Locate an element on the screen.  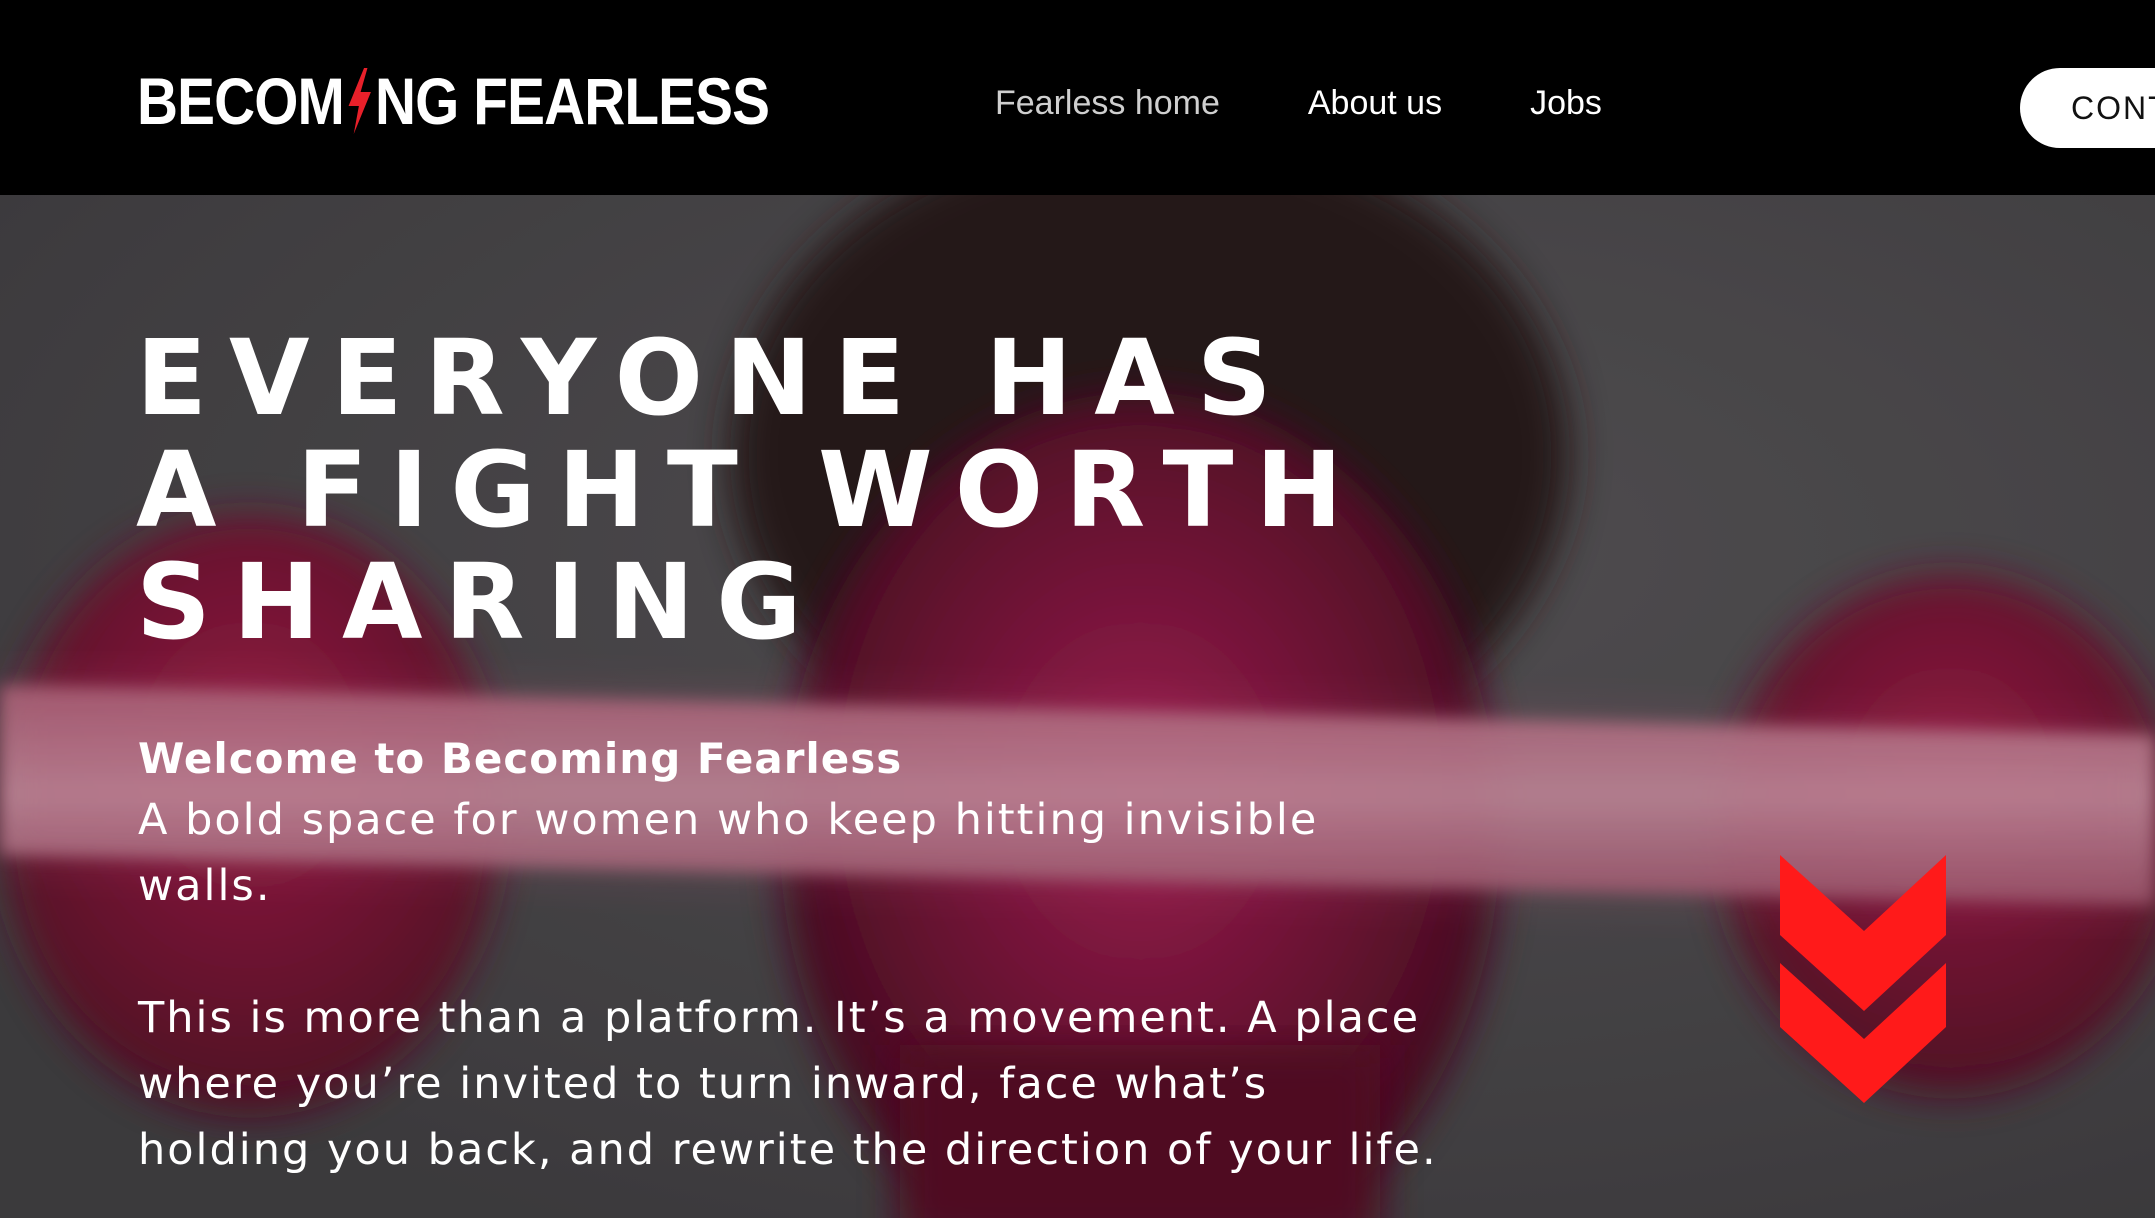
nav-item-about-us: About us is located at coordinates (1375, 103).